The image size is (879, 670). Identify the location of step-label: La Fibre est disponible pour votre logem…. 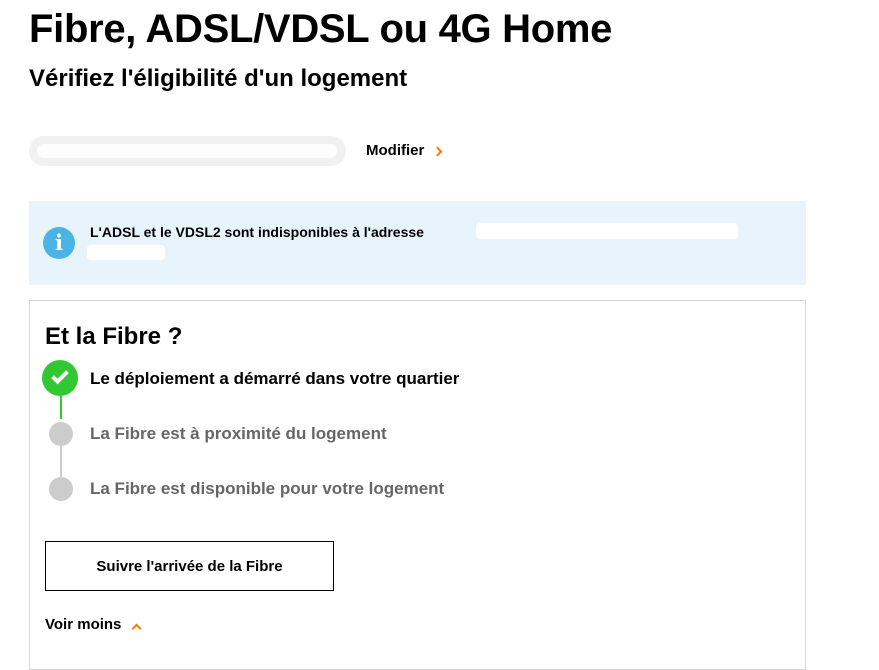
(267, 488).